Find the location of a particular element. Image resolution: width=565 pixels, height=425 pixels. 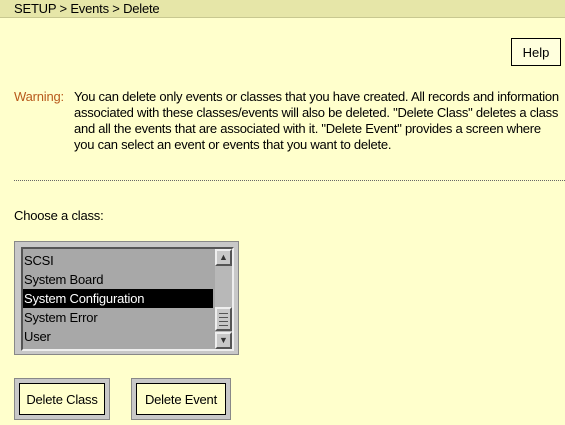

breadcrumb-bar: SETUP > Events > Delete is located at coordinates (282, 9).